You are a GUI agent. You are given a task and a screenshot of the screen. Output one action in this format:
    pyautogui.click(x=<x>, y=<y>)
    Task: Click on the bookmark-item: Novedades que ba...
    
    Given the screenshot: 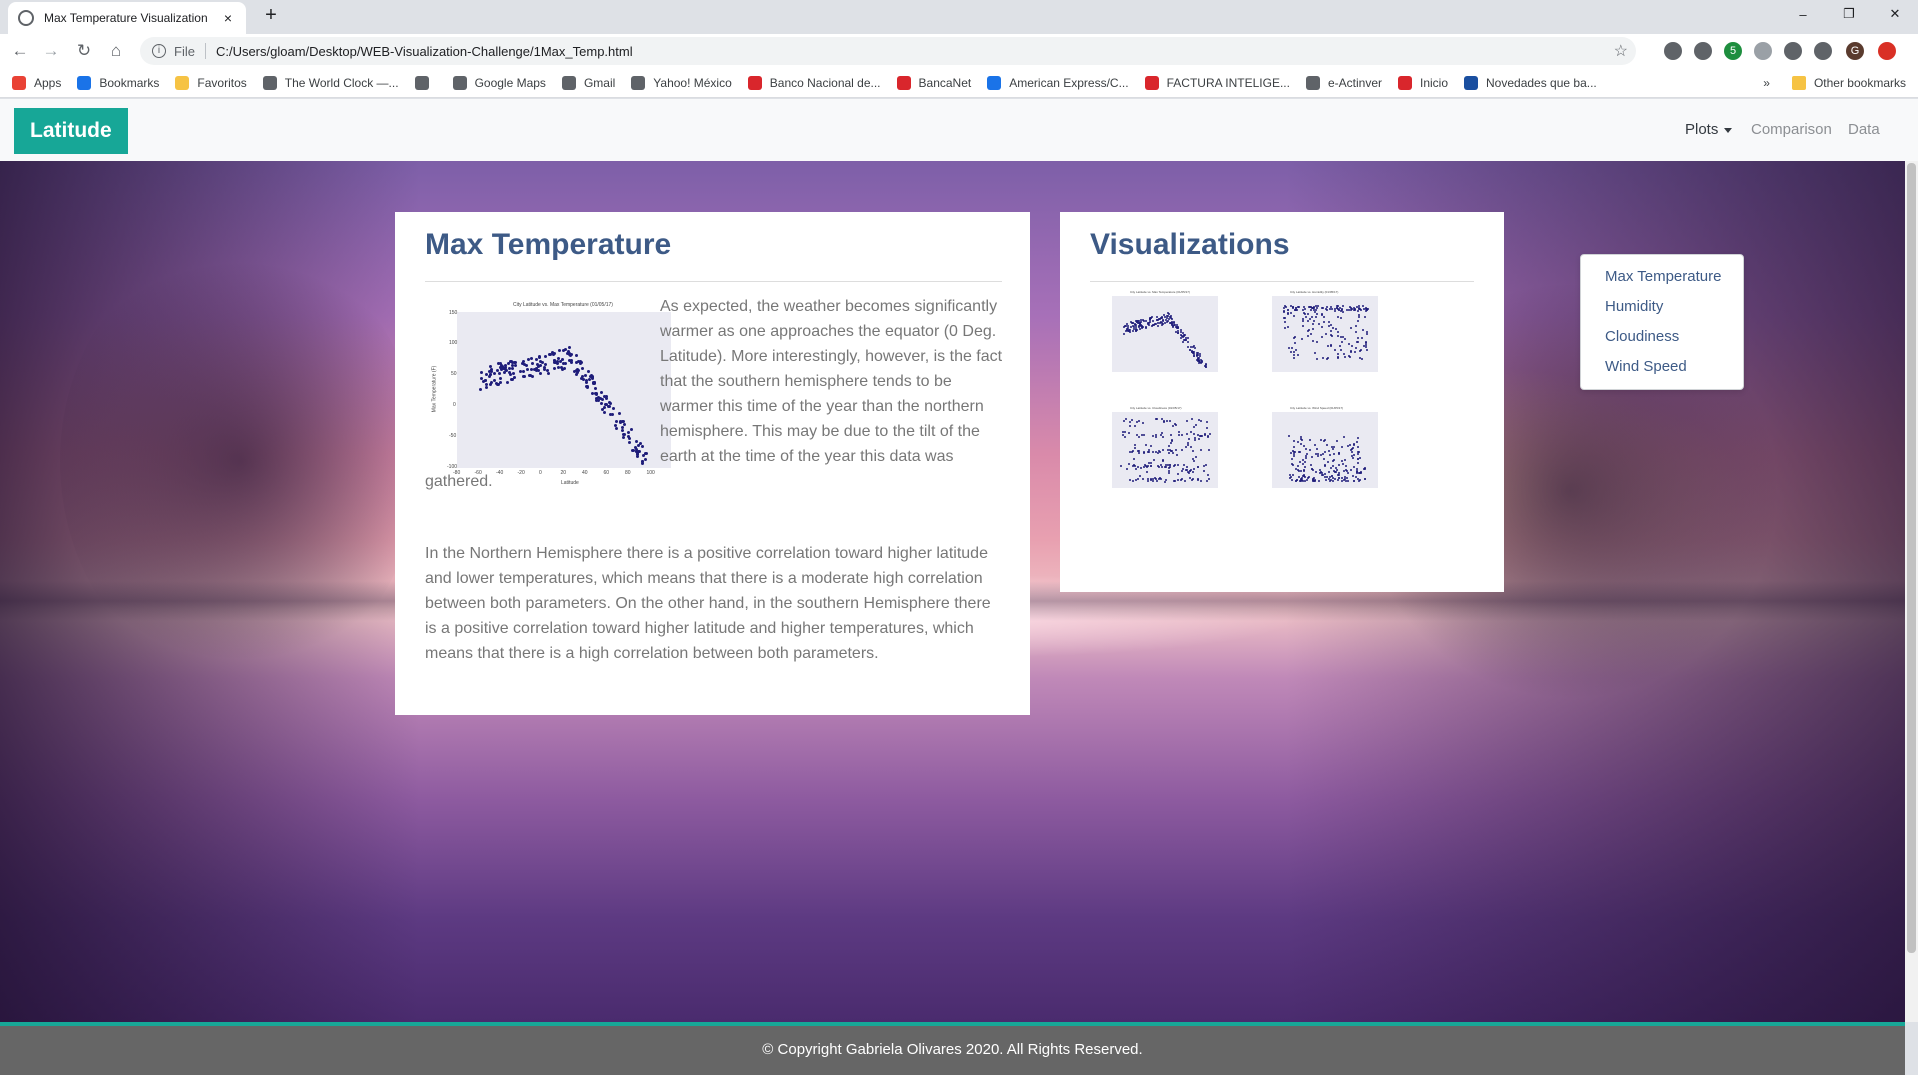 What is the action you would take?
    pyautogui.click(x=1530, y=82)
    